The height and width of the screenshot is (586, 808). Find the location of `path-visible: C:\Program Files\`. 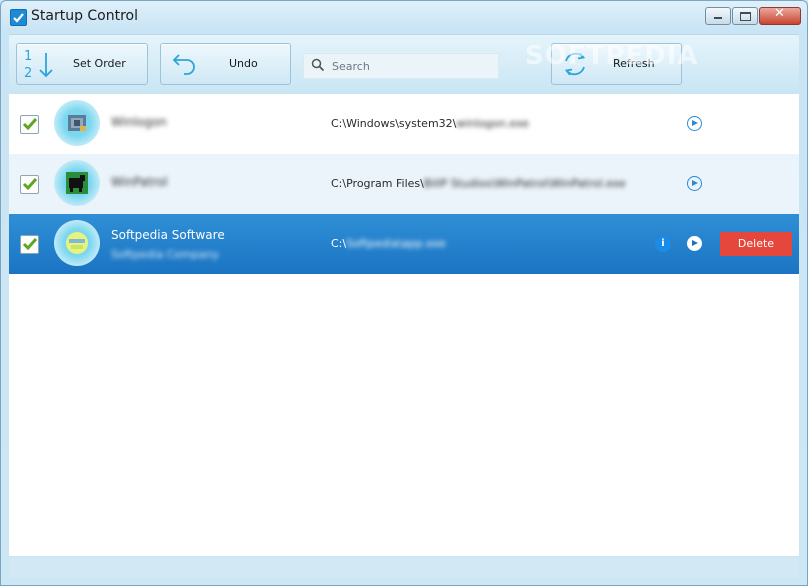

path-visible: C:\Program Files\ is located at coordinates (377, 183).